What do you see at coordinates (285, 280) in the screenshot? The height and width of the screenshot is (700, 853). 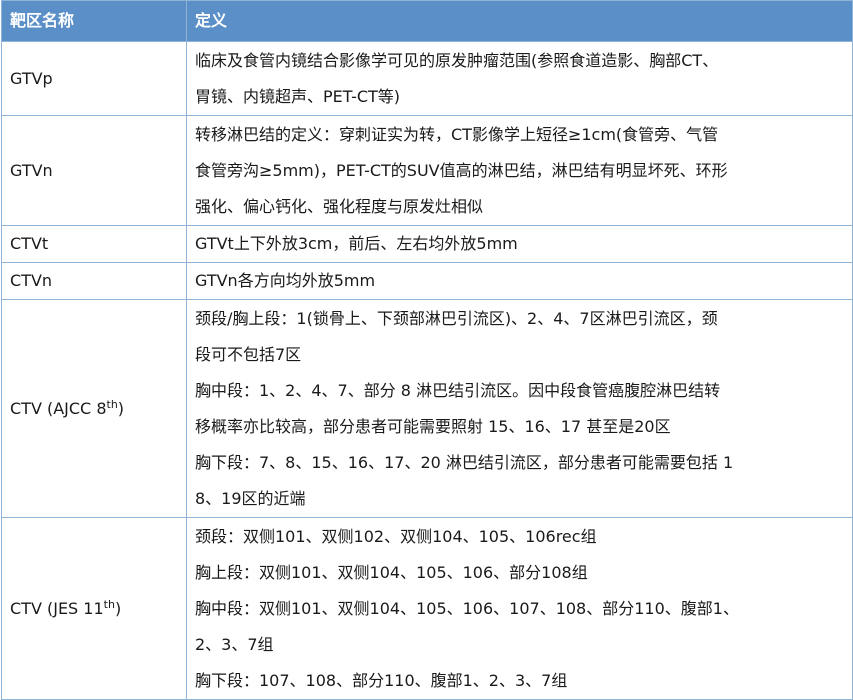 I see `definition-line: GTVn各方向均外放5mm` at bounding box center [285, 280].